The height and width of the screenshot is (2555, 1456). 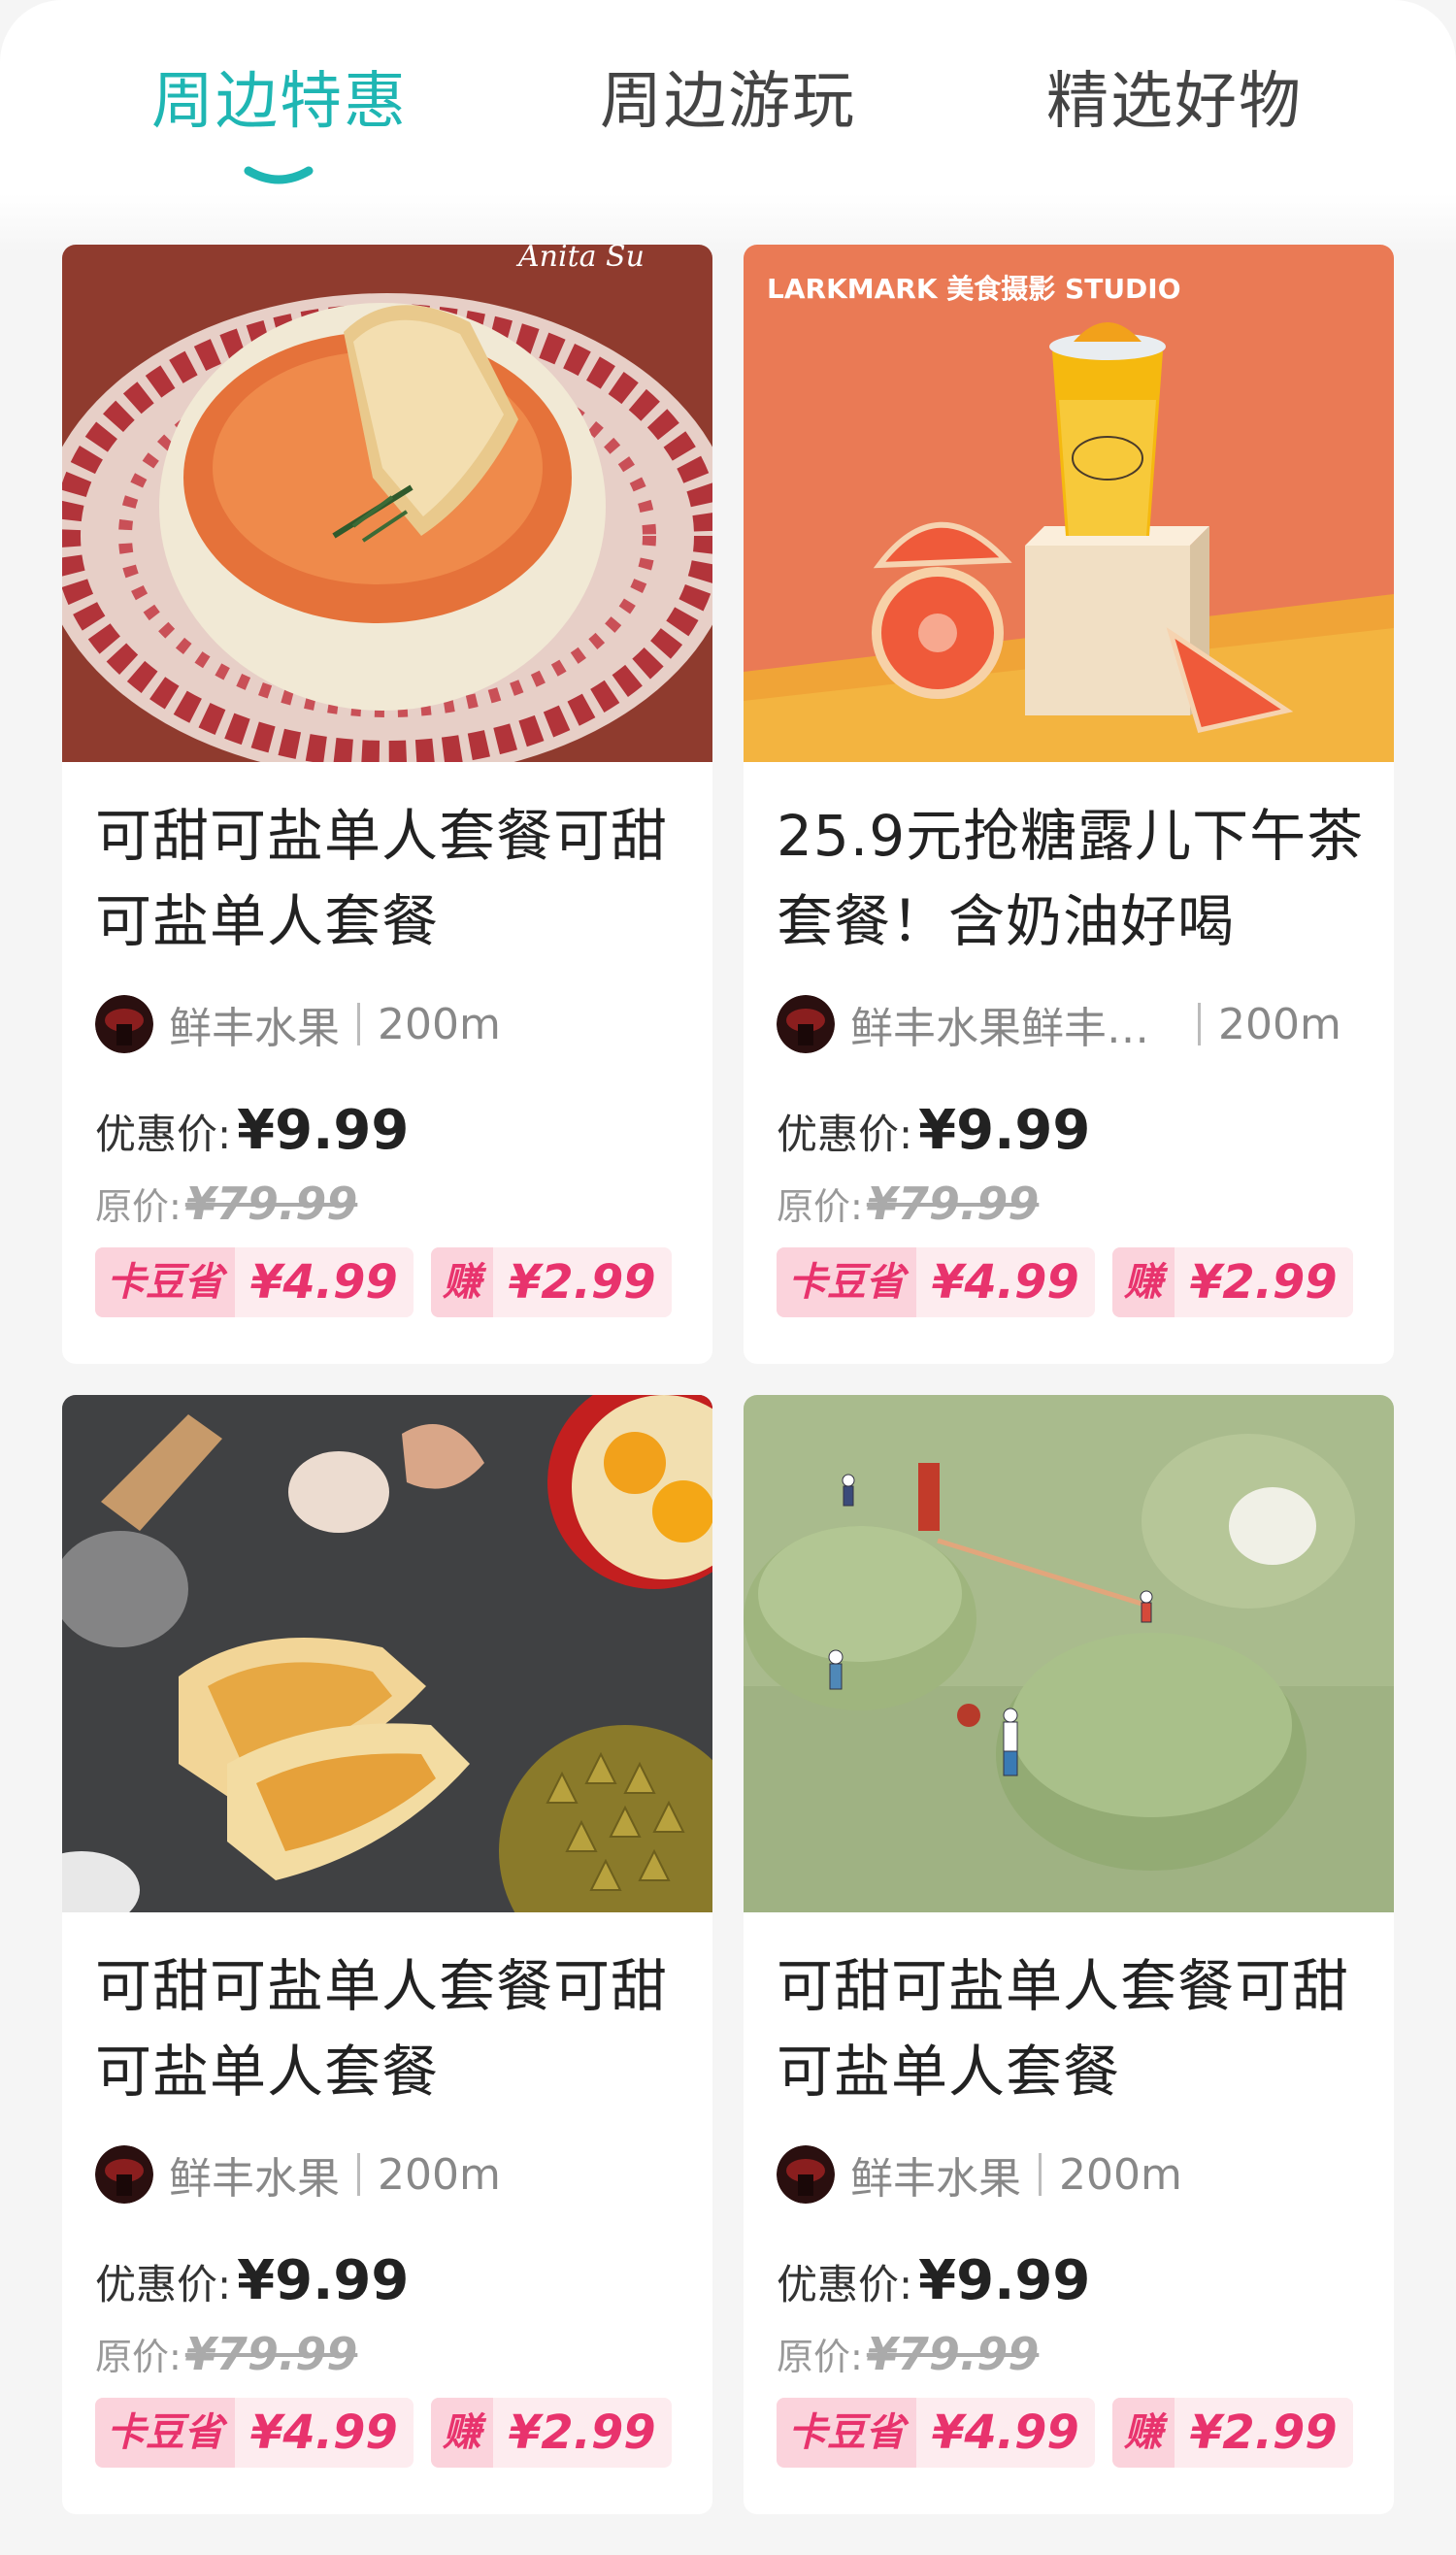 I want to click on product-image: LARKMARK 美食摄影 STUDIO, so click(x=1069, y=503).